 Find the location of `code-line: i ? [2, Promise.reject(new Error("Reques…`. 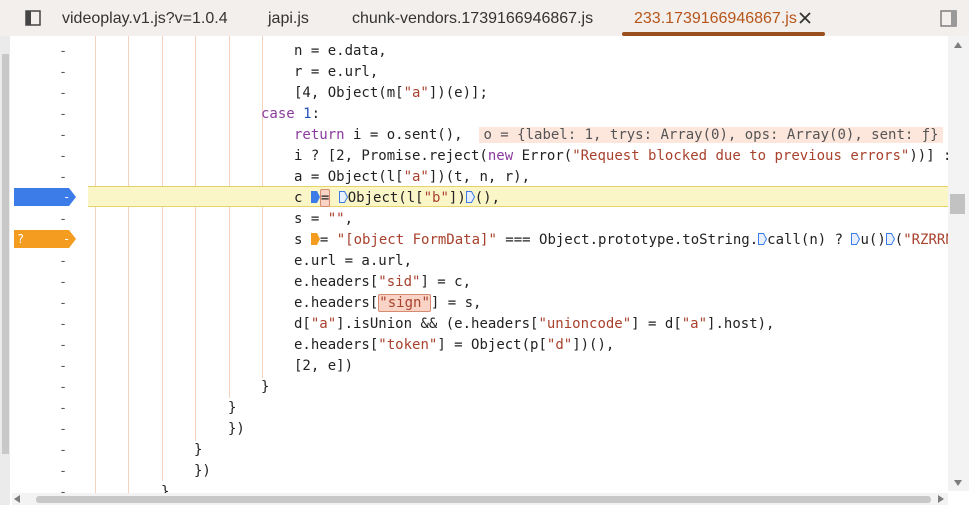

code-line: i ? [2, Promise.reject(new Error("Reques… is located at coordinates (623, 156).